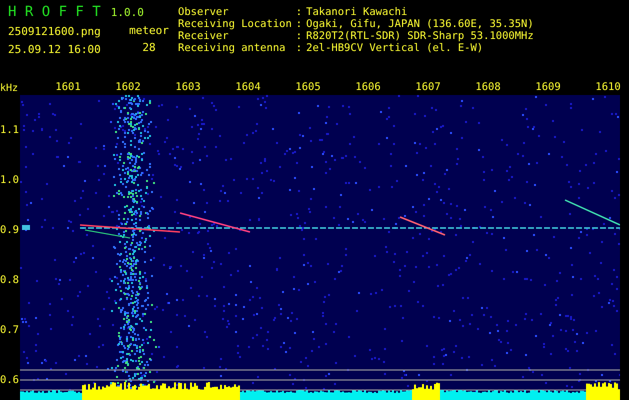 This screenshot has height=400, width=629. I want to click on info-value: R820T2(RTL-SDR) SDR-Sharp 53.1000MHz, so click(420, 36).